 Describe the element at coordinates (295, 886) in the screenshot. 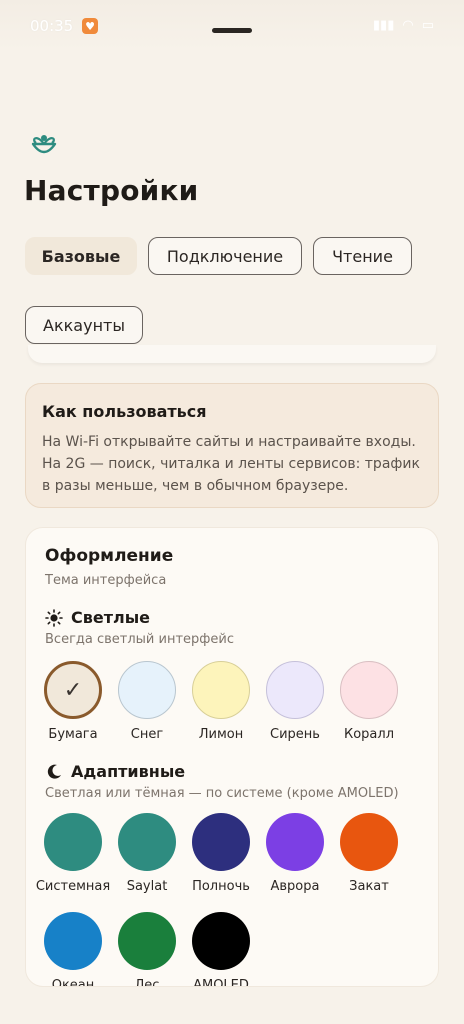

I see `theme-label: Аврора` at that location.